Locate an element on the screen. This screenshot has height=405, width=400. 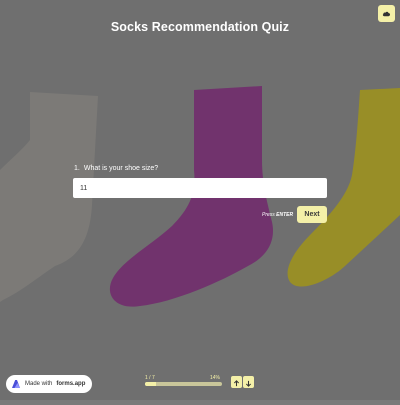
arrow-up-icon is located at coordinates (236, 382).